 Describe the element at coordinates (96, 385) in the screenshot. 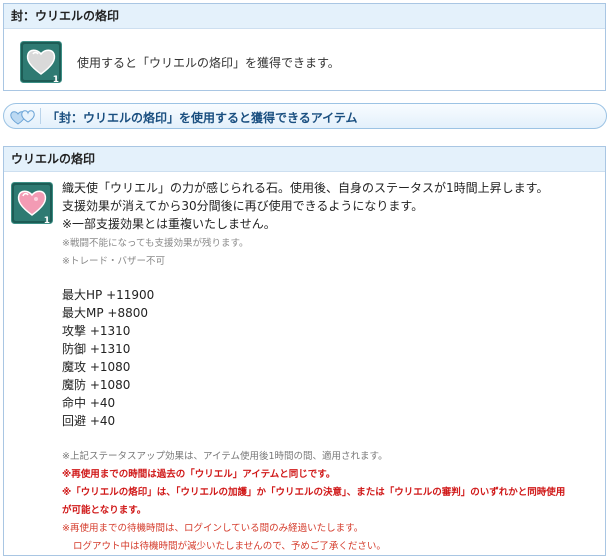

I see `stat-line: 魔防 +1080` at that location.